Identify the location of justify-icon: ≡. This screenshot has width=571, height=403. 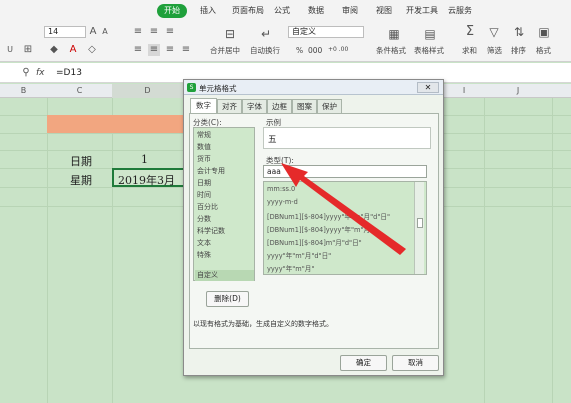
(186, 50).